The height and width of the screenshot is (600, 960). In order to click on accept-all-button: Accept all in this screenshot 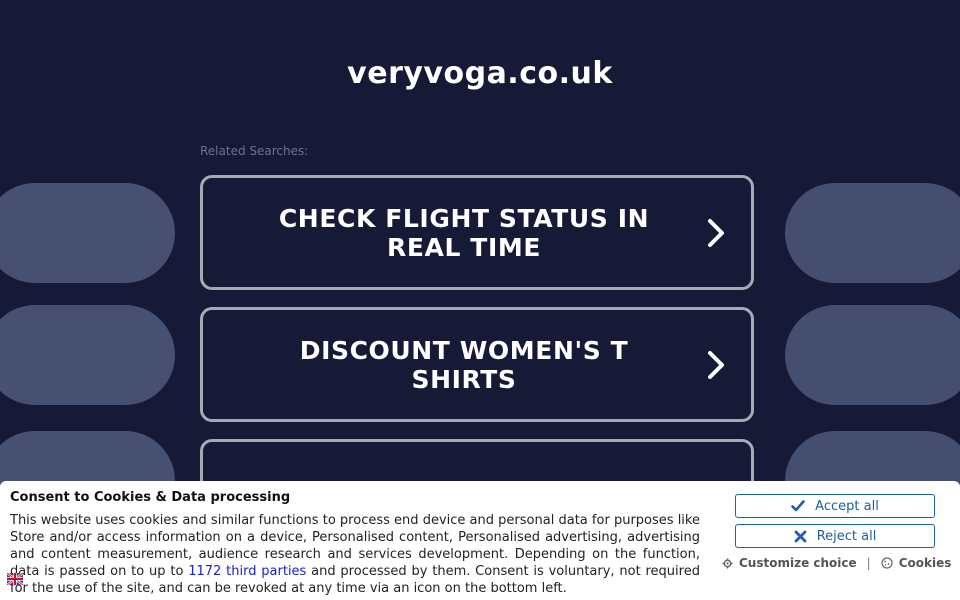, I will do `click(835, 506)`.